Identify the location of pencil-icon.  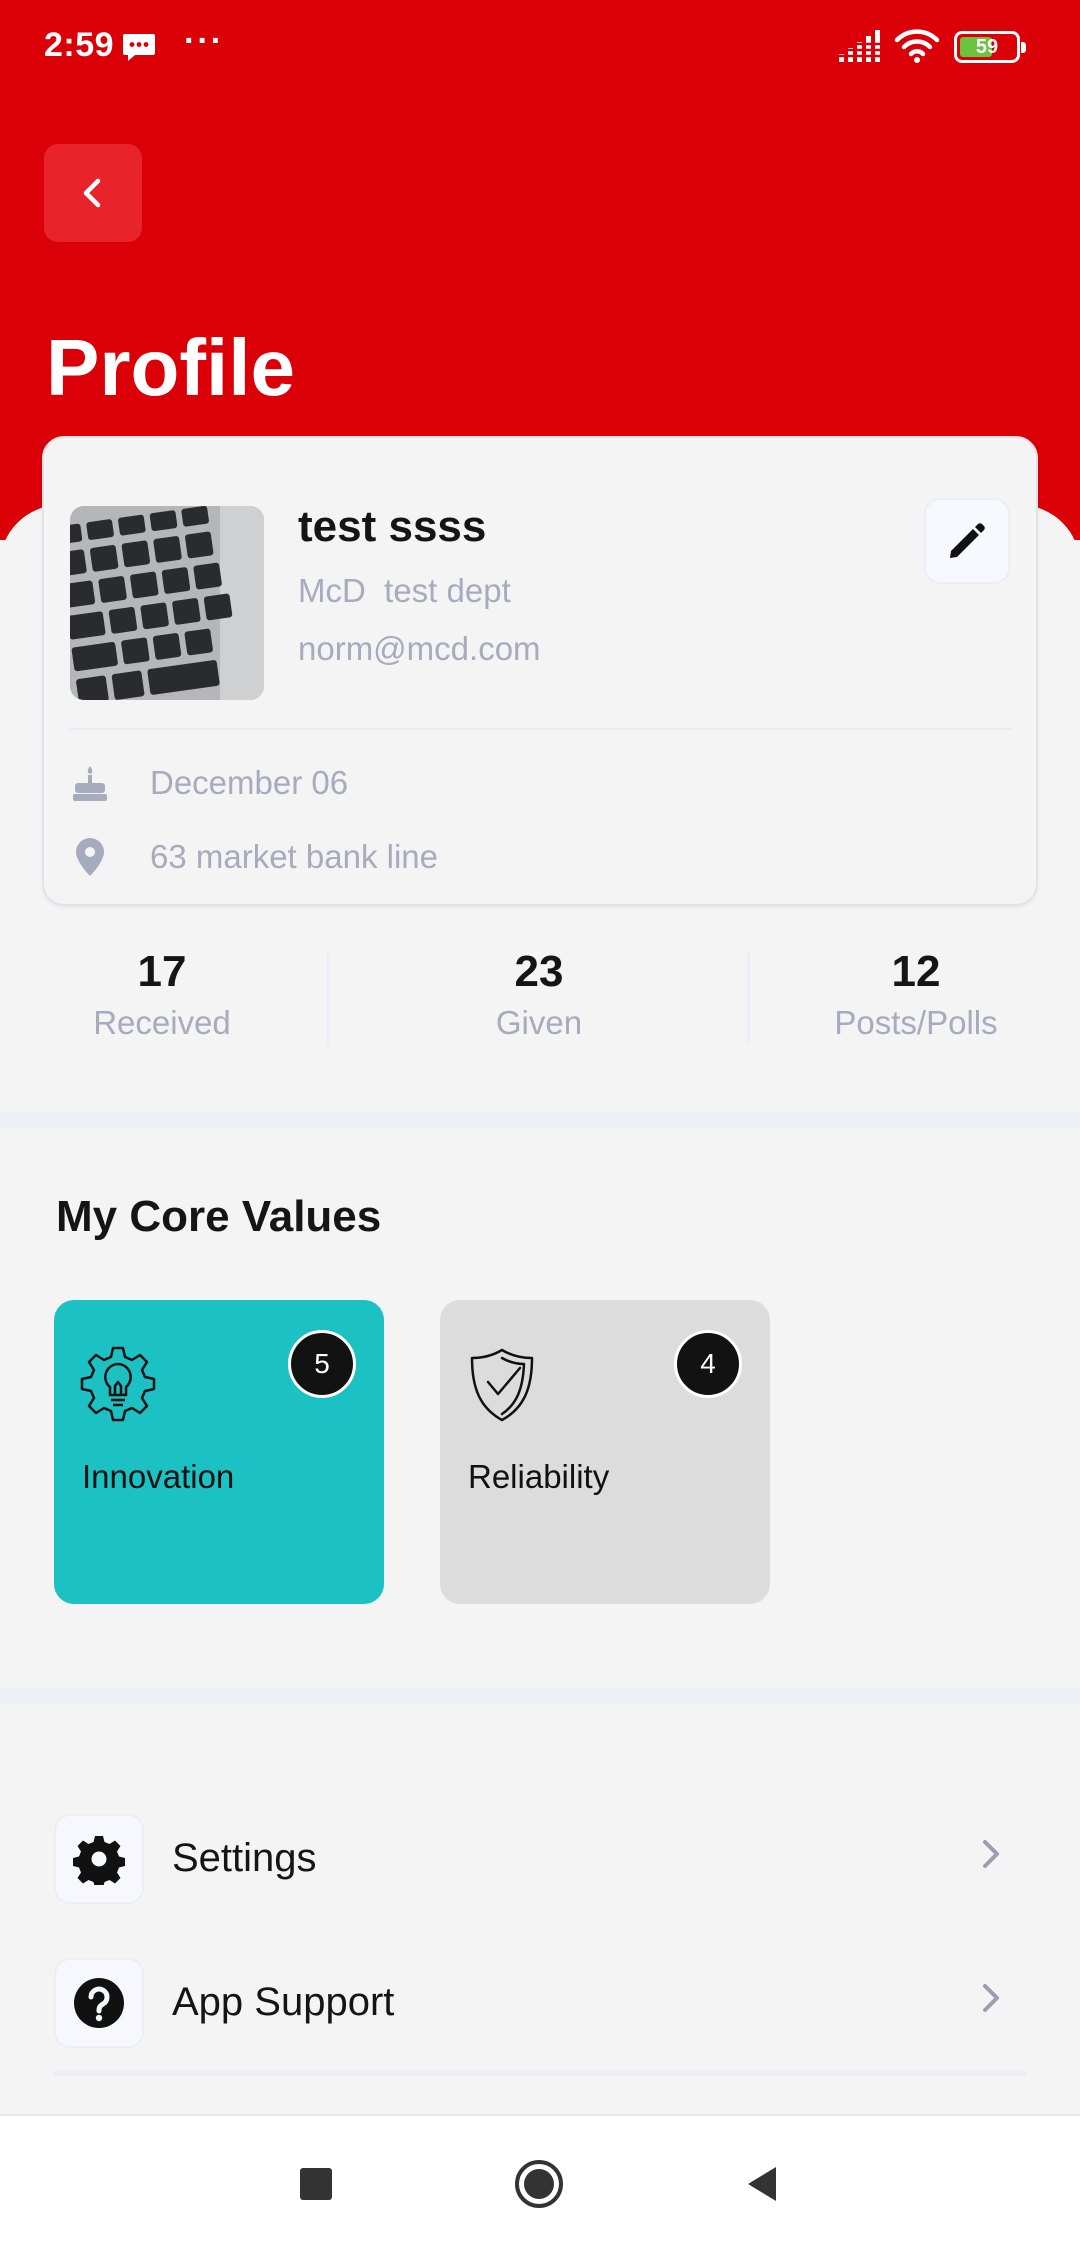
(967, 540).